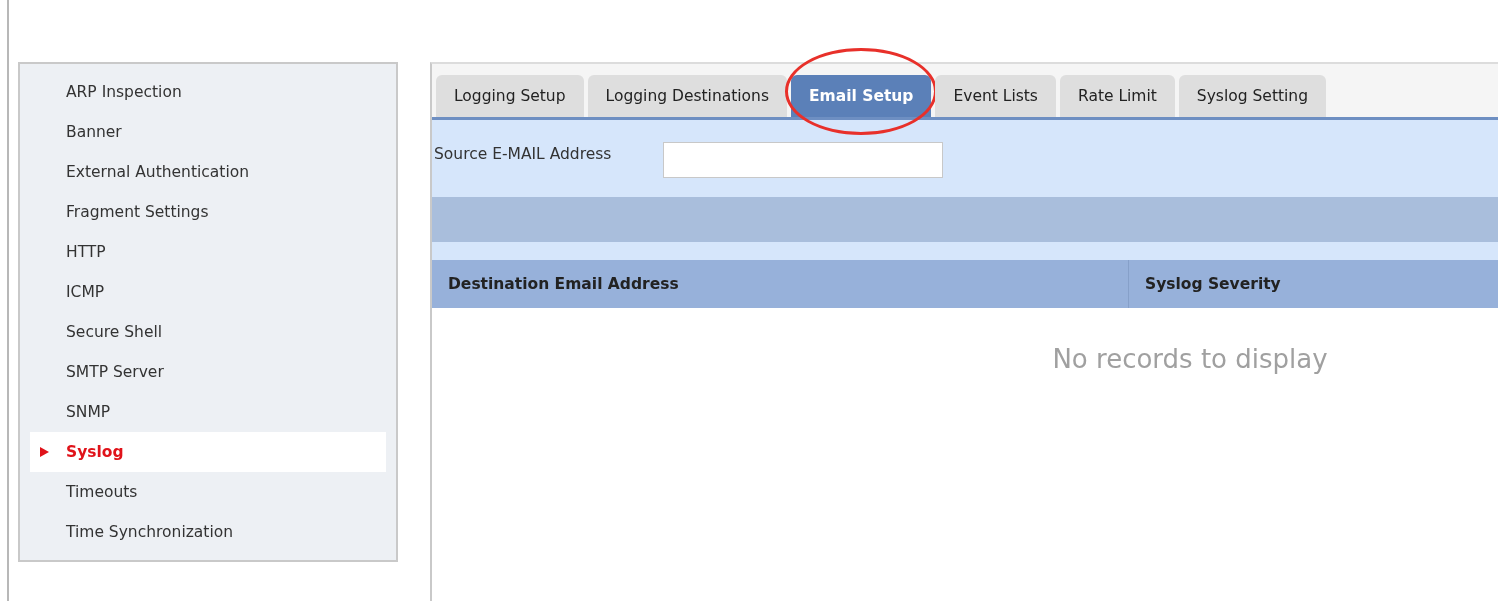  I want to click on sidebar-item: SMTP Server, so click(208, 372).